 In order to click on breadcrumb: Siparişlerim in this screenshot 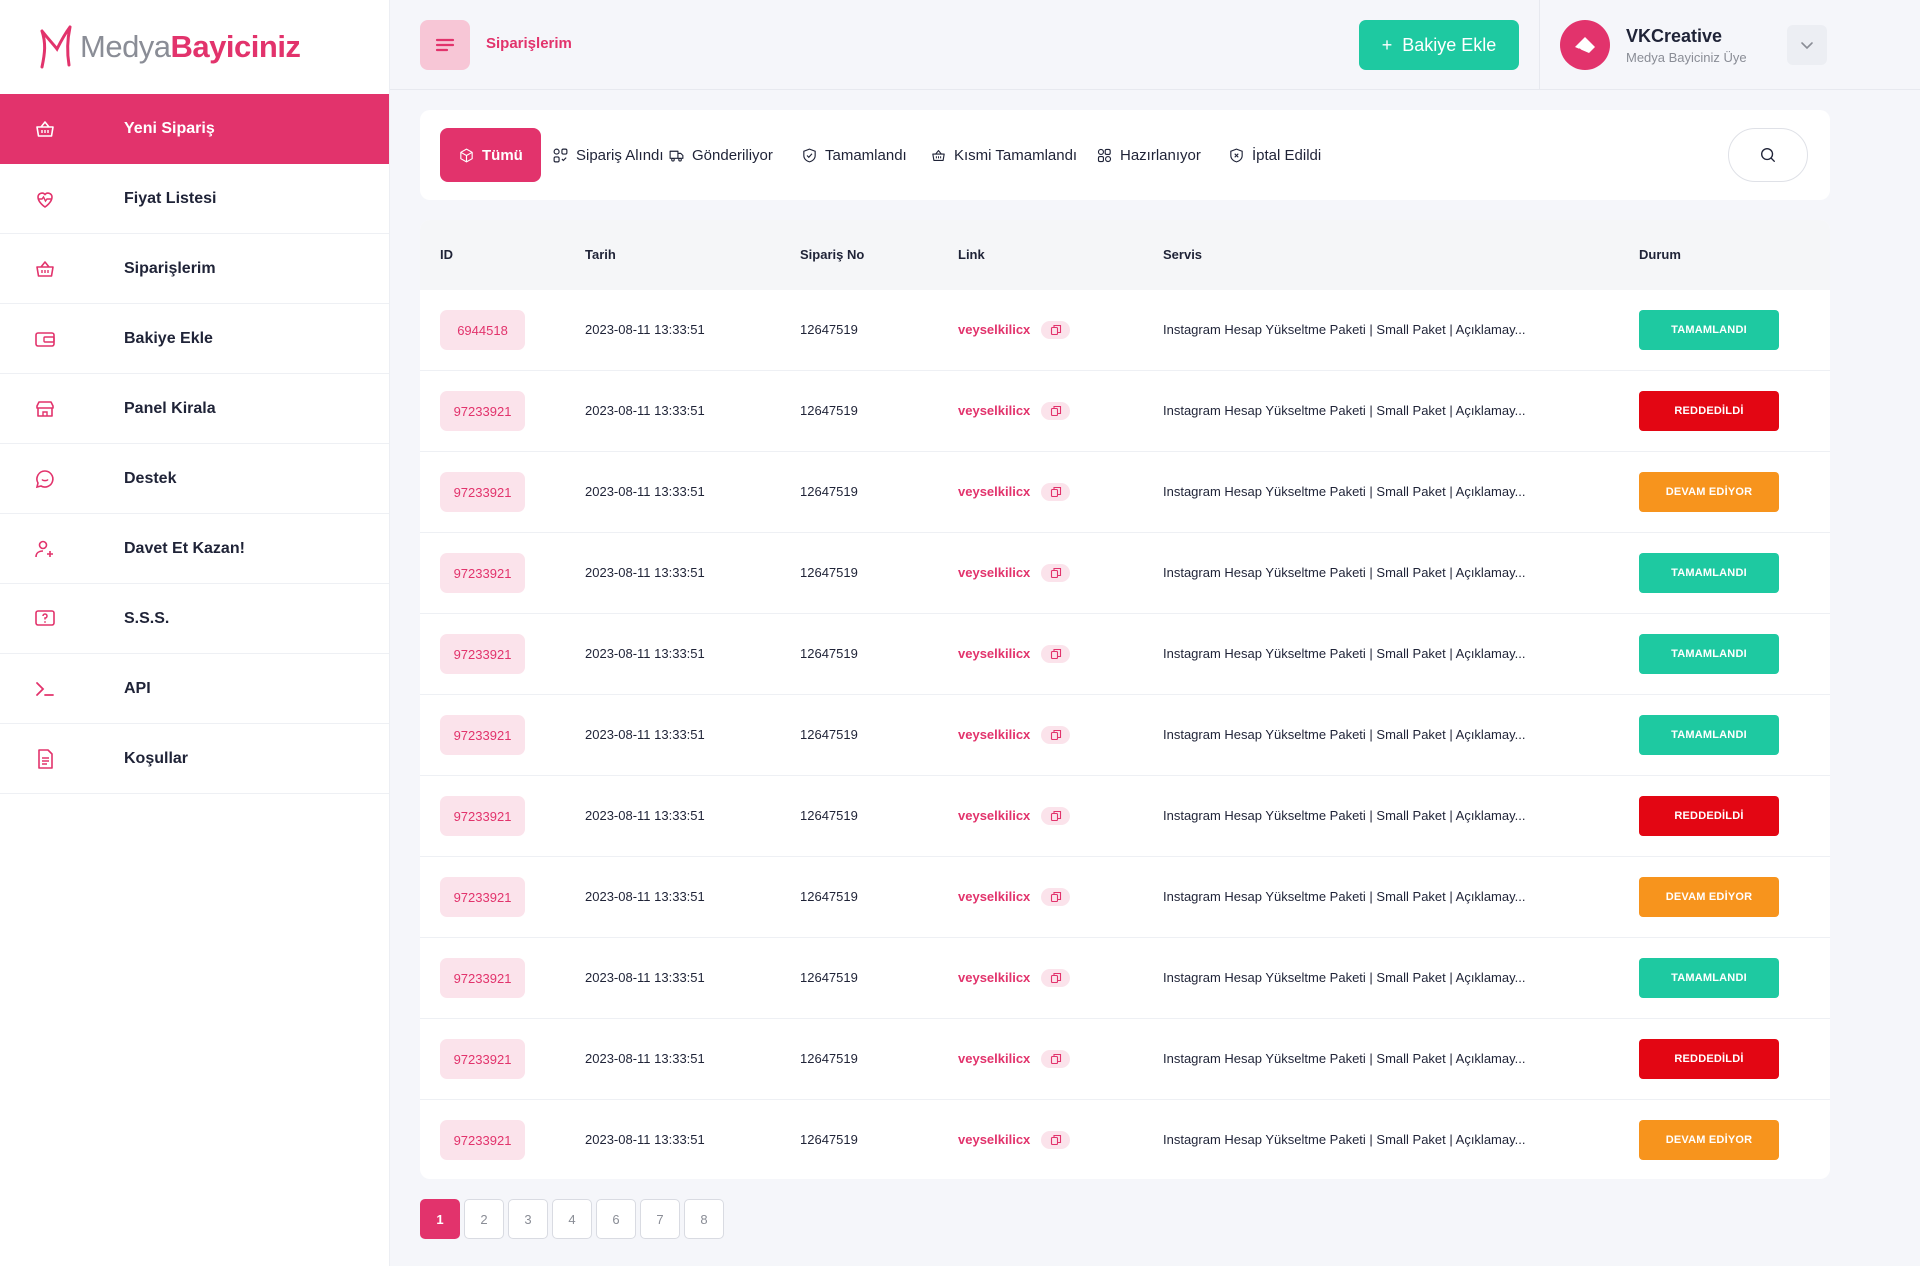, I will do `click(529, 43)`.